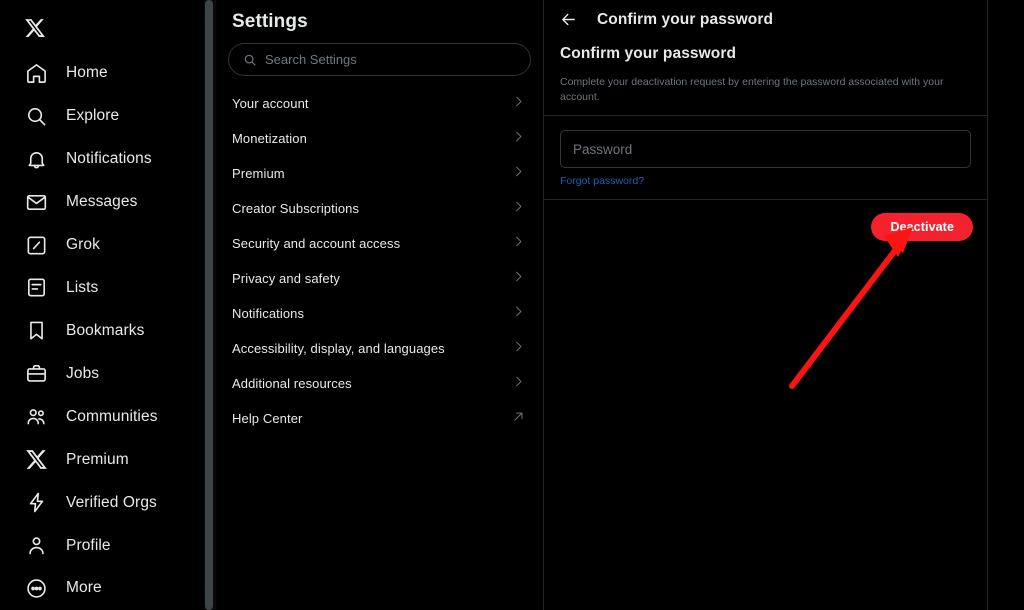 This screenshot has height=610, width=1024. I want to click on lists-icon, so click(36, 288).